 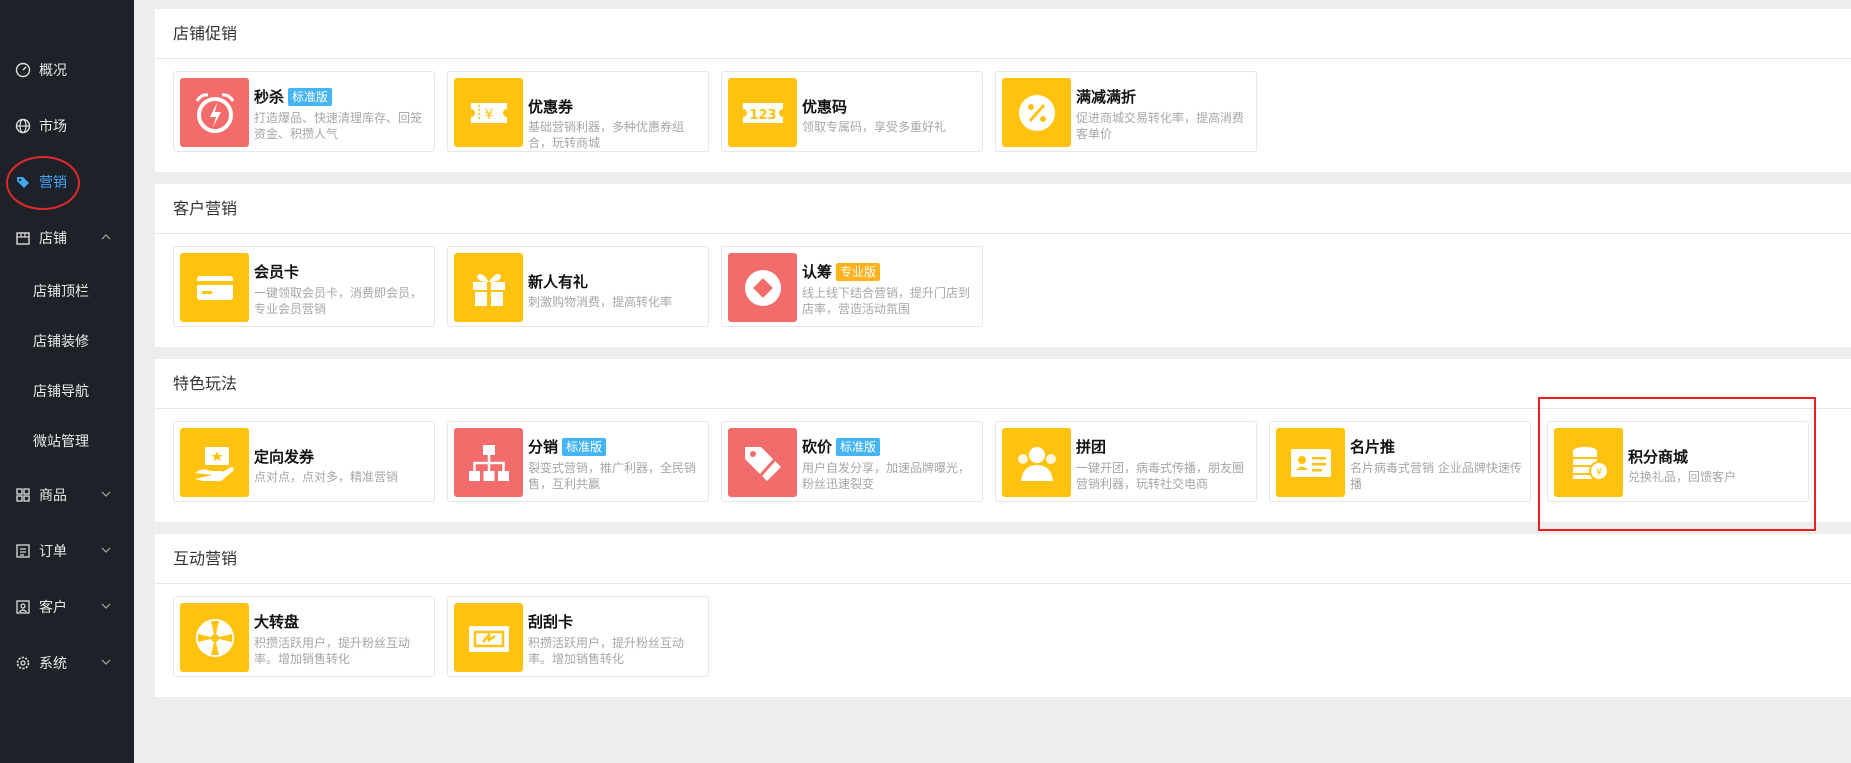 What do you see at coordinates (488, 462) in the screenshot?
I see `hierarchy-icon` at bounding box center [488, 462].